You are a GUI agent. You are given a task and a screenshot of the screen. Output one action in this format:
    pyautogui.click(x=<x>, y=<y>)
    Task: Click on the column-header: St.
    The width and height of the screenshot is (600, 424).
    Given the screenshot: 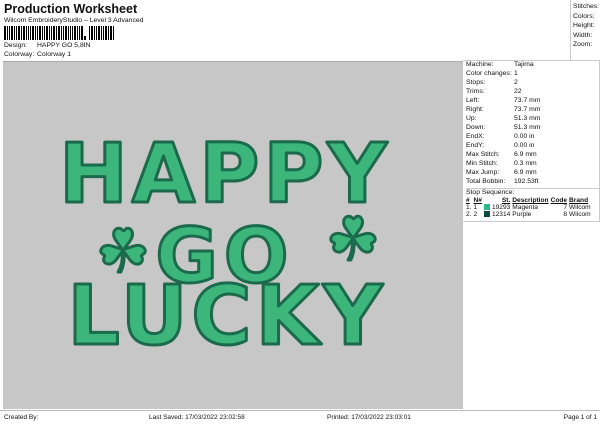 What is the action you would take?
    pyautogui.click(x=506, y=200)
    